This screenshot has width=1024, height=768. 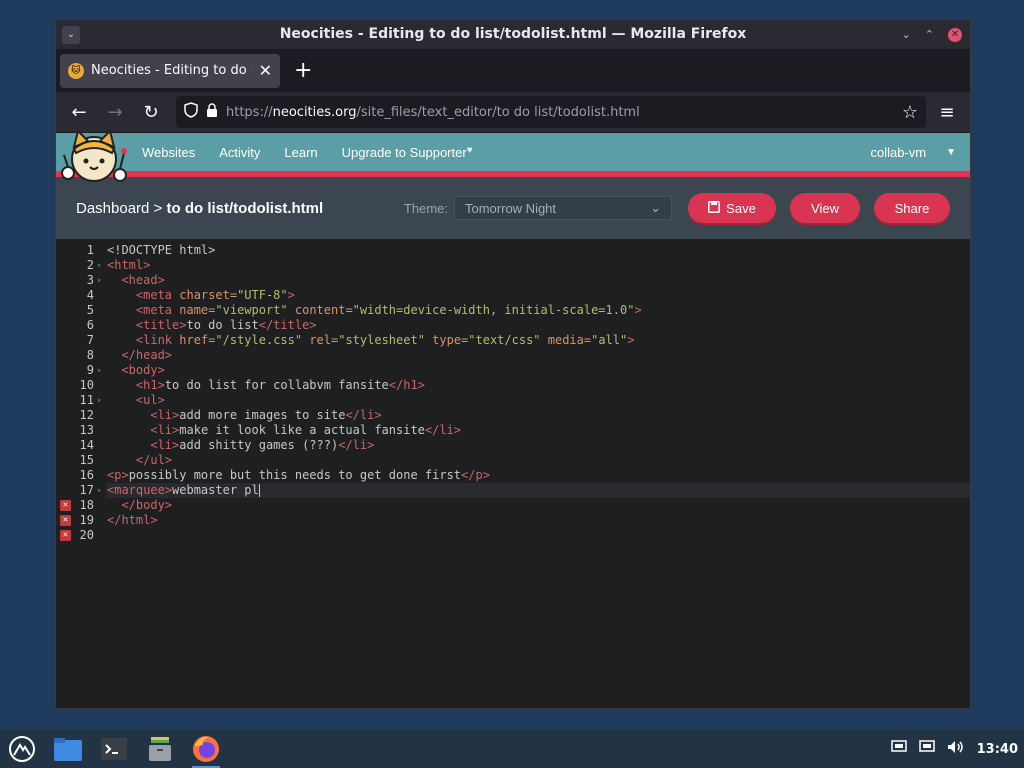 I want to click on back-button: ←, so click(x=79, y=112).